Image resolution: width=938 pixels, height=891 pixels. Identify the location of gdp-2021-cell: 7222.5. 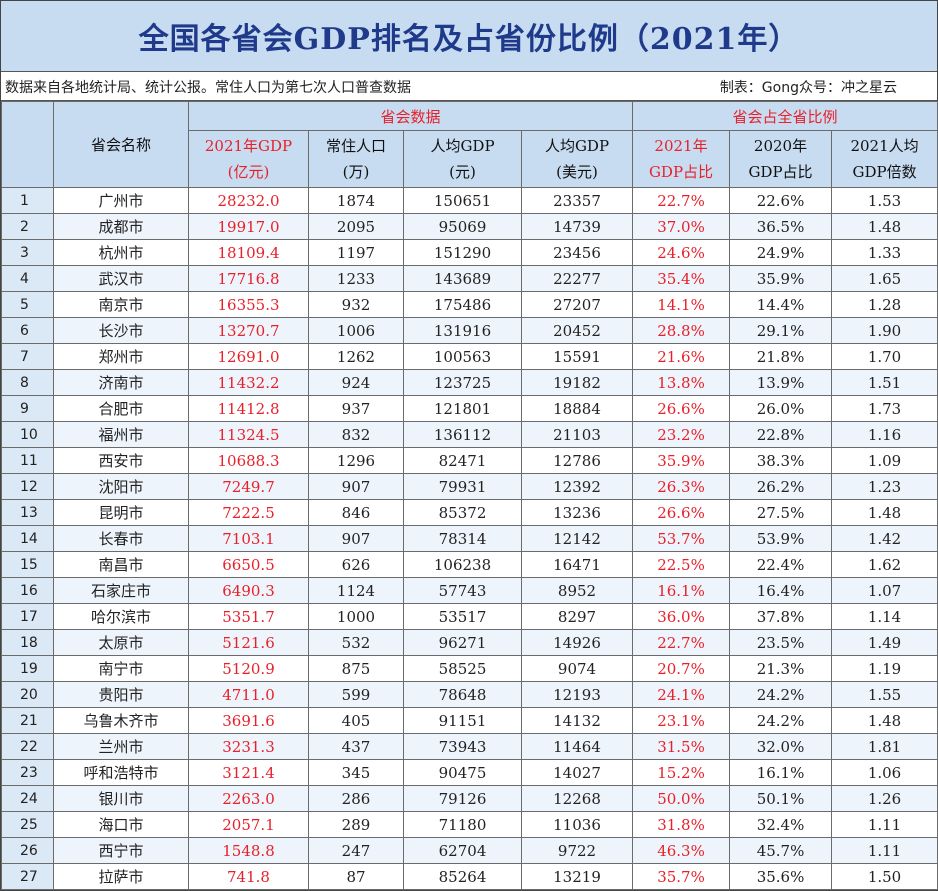
(248, 512).